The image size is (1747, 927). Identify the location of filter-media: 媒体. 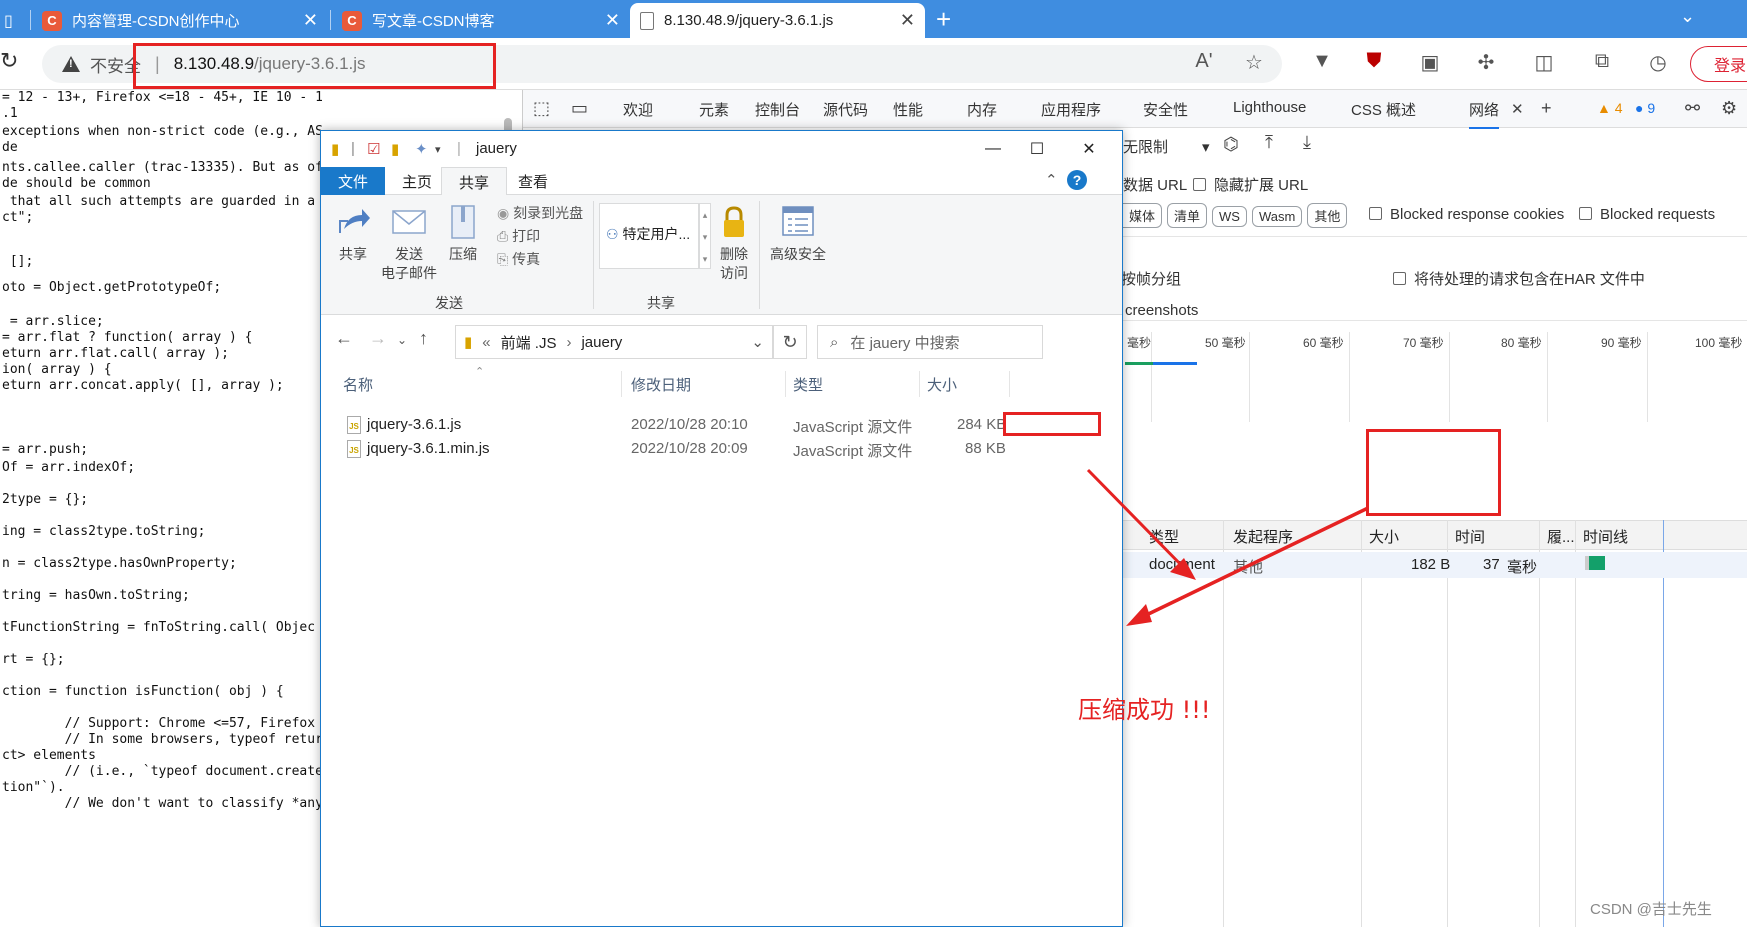
(1143, 215).